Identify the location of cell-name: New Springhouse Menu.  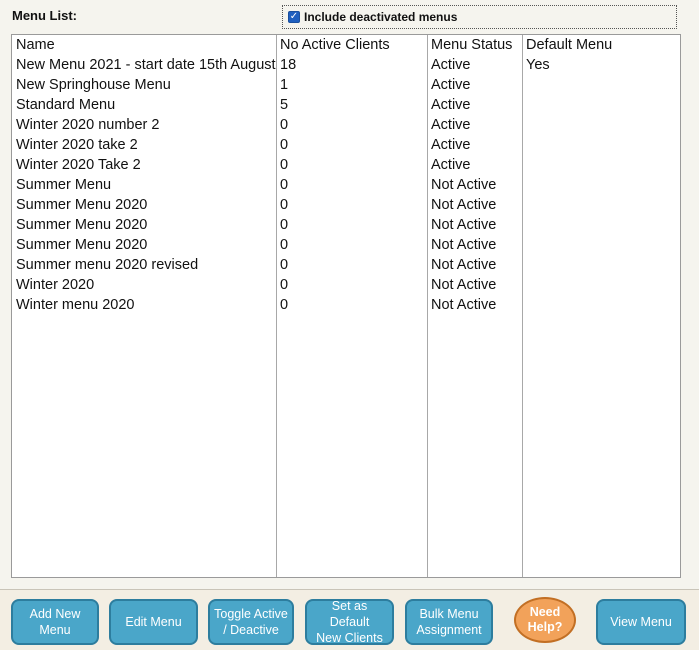
(93, 85).